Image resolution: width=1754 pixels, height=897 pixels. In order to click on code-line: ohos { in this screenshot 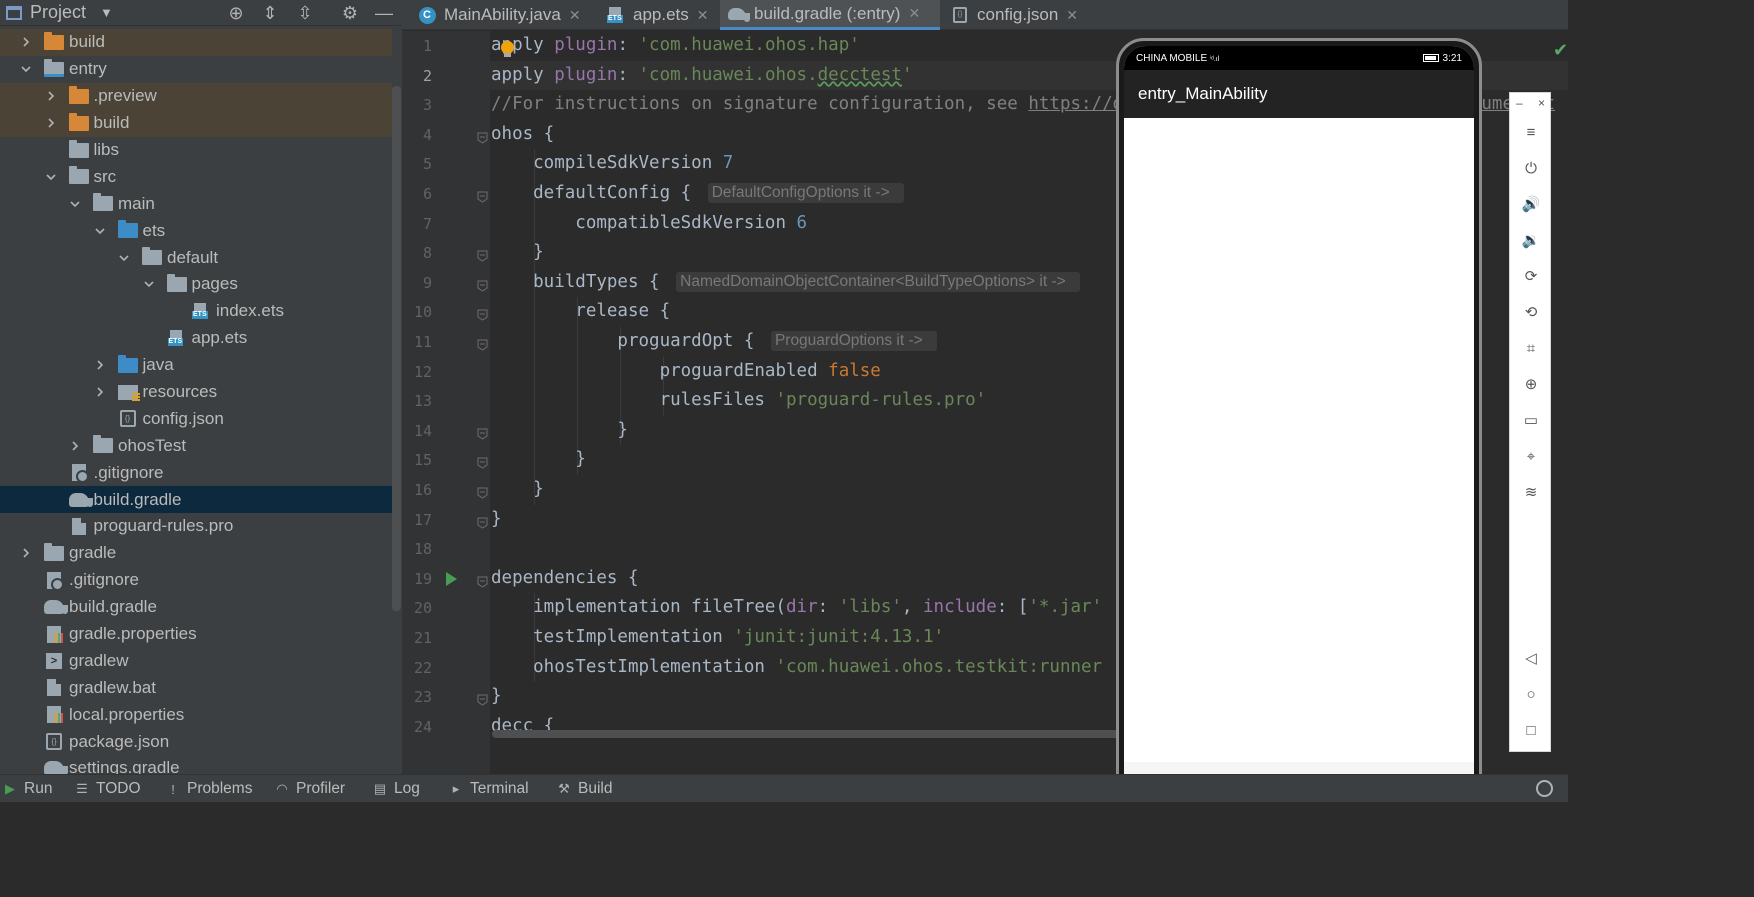, I will do `click(522, 135)`.